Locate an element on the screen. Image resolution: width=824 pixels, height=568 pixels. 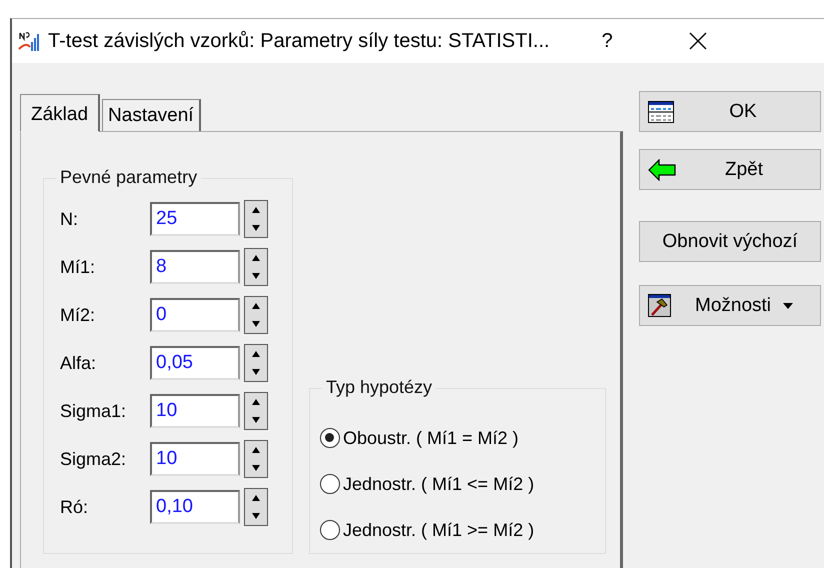
dialog-button: OK is located at coordinates (730, 111).